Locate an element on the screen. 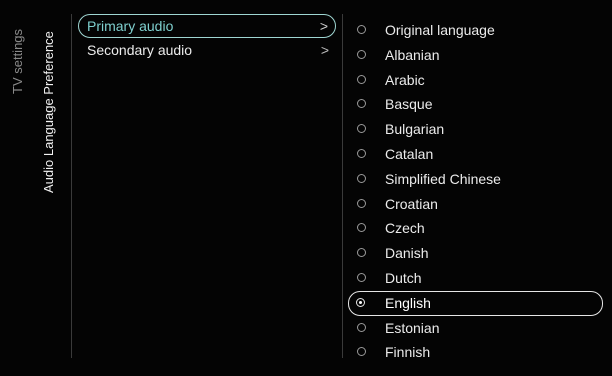 This screenshot has height=376, width=612. language-option-label: Arabic is located at coordinates (405, 79).